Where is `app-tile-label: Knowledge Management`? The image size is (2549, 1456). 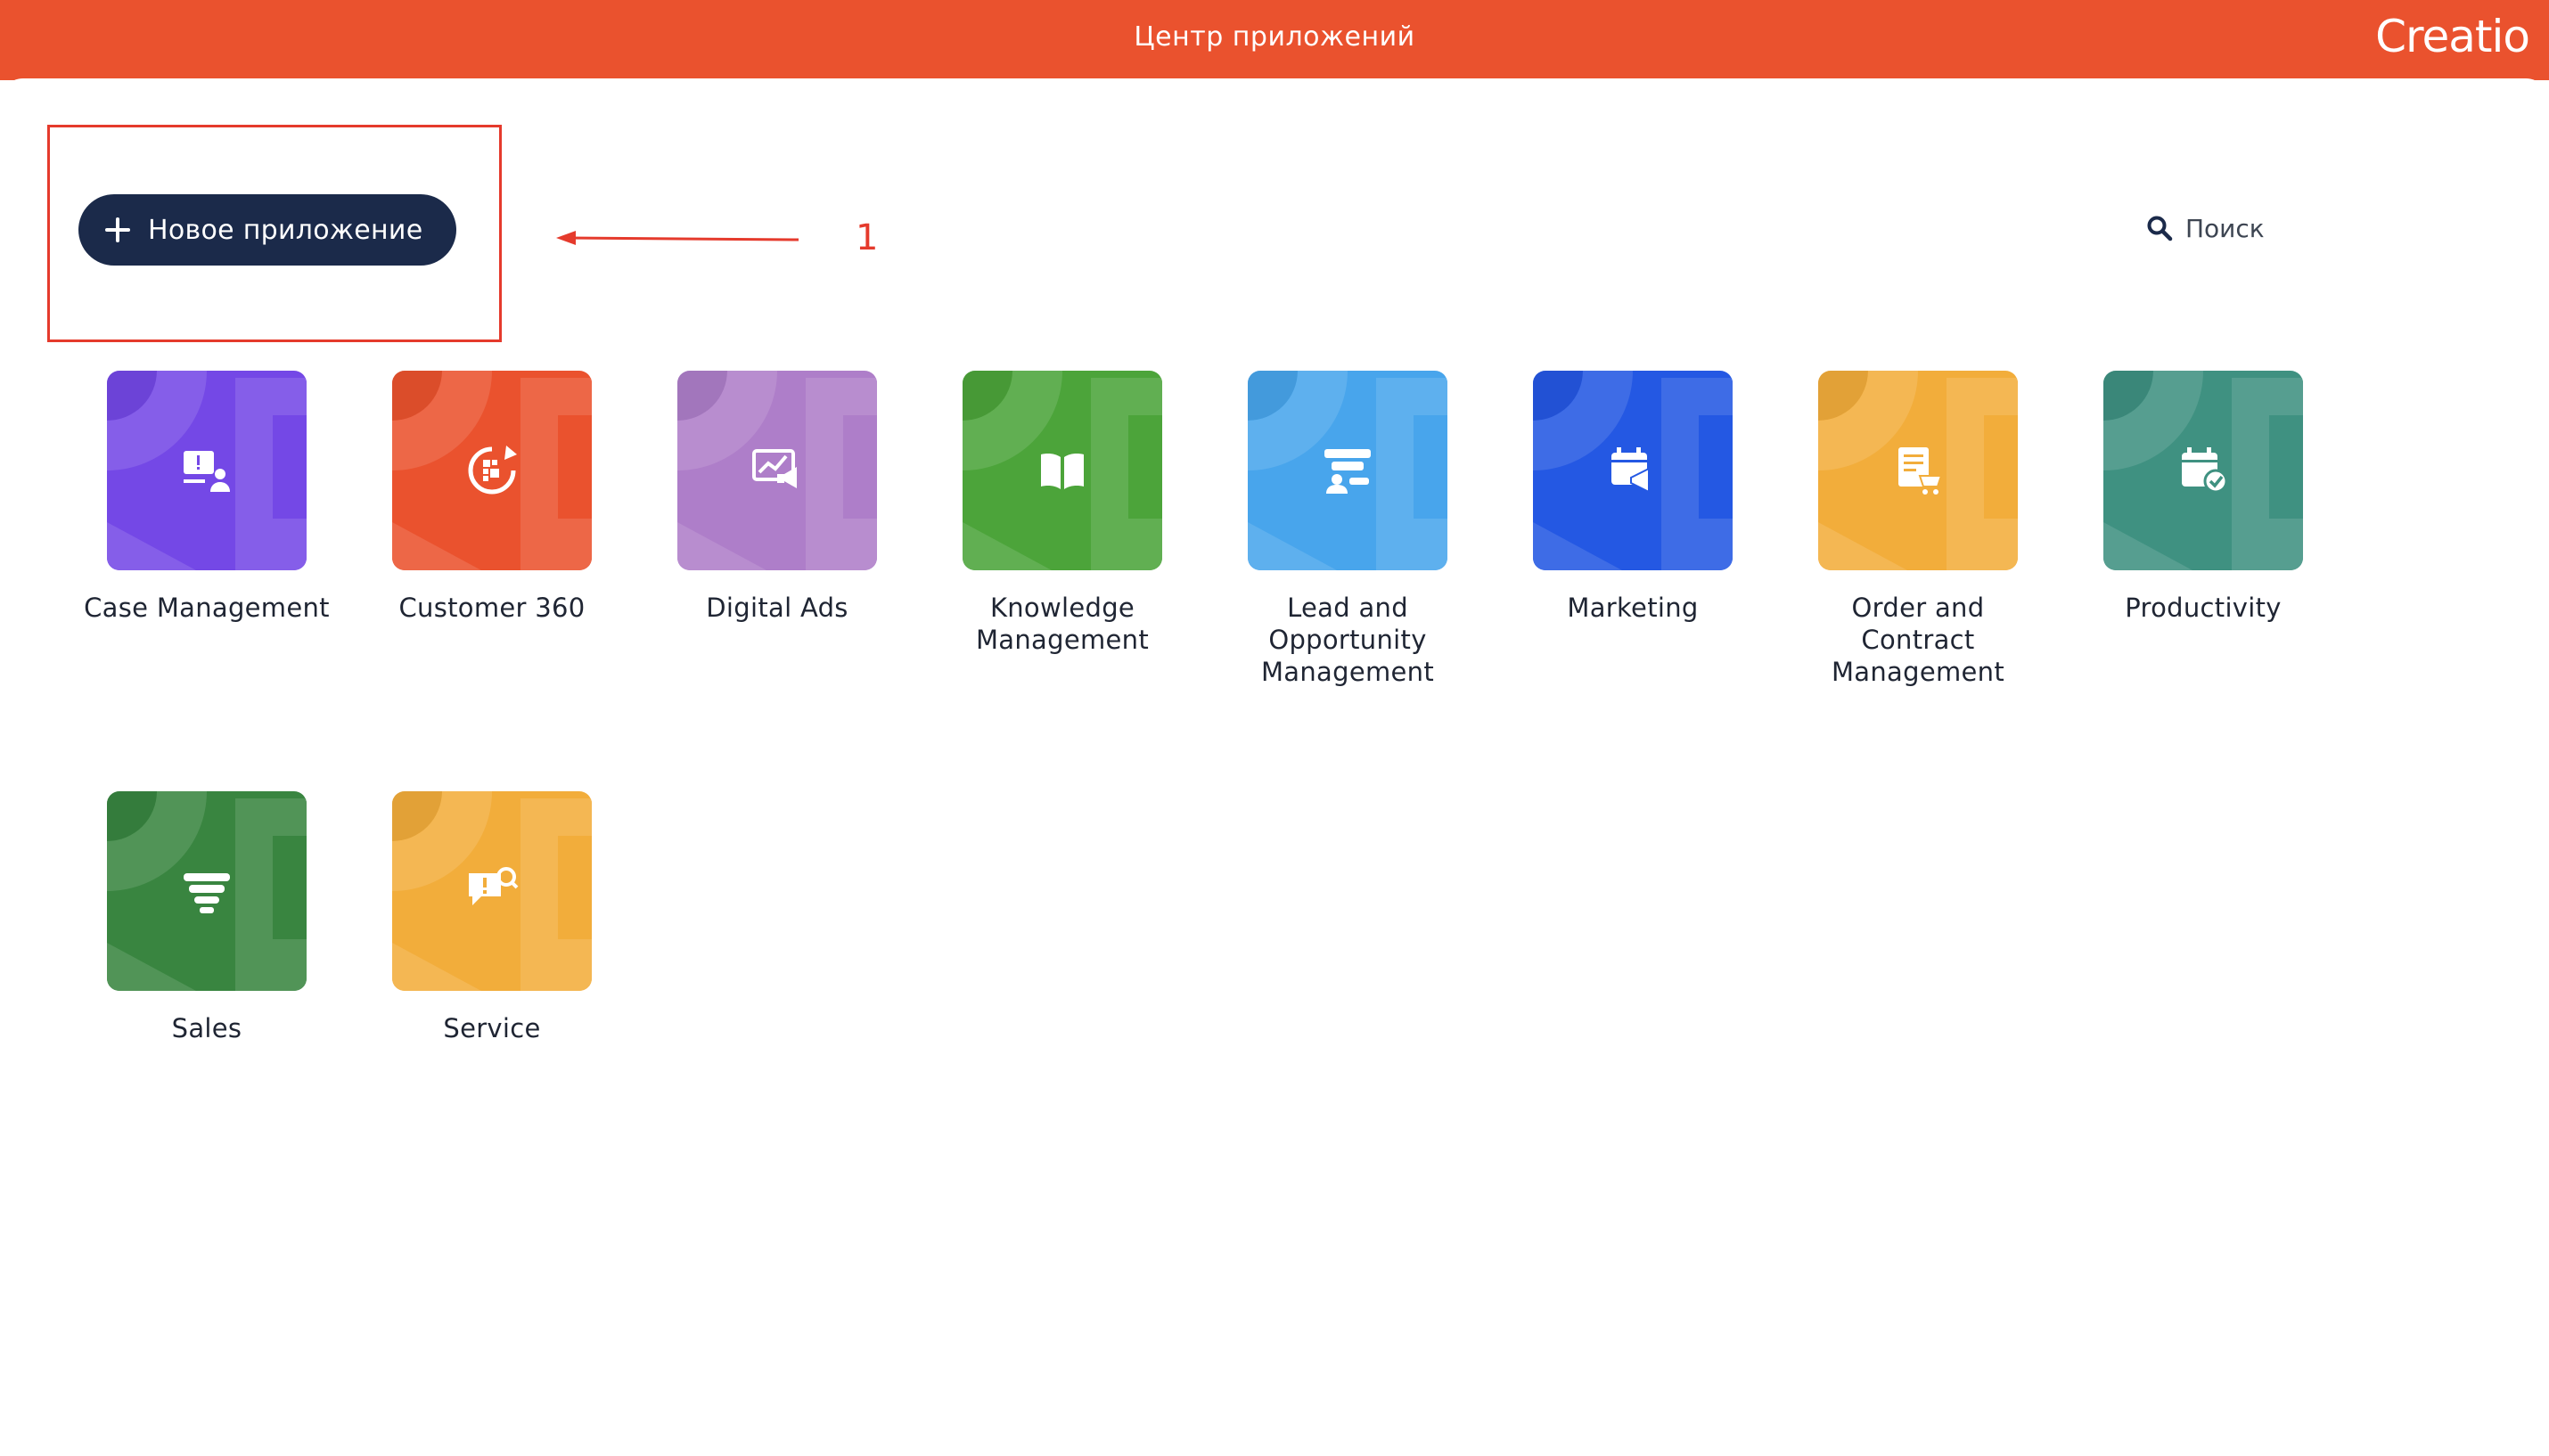 app-tile-label: Knowledge Management is located at coordinates (1063, 624).